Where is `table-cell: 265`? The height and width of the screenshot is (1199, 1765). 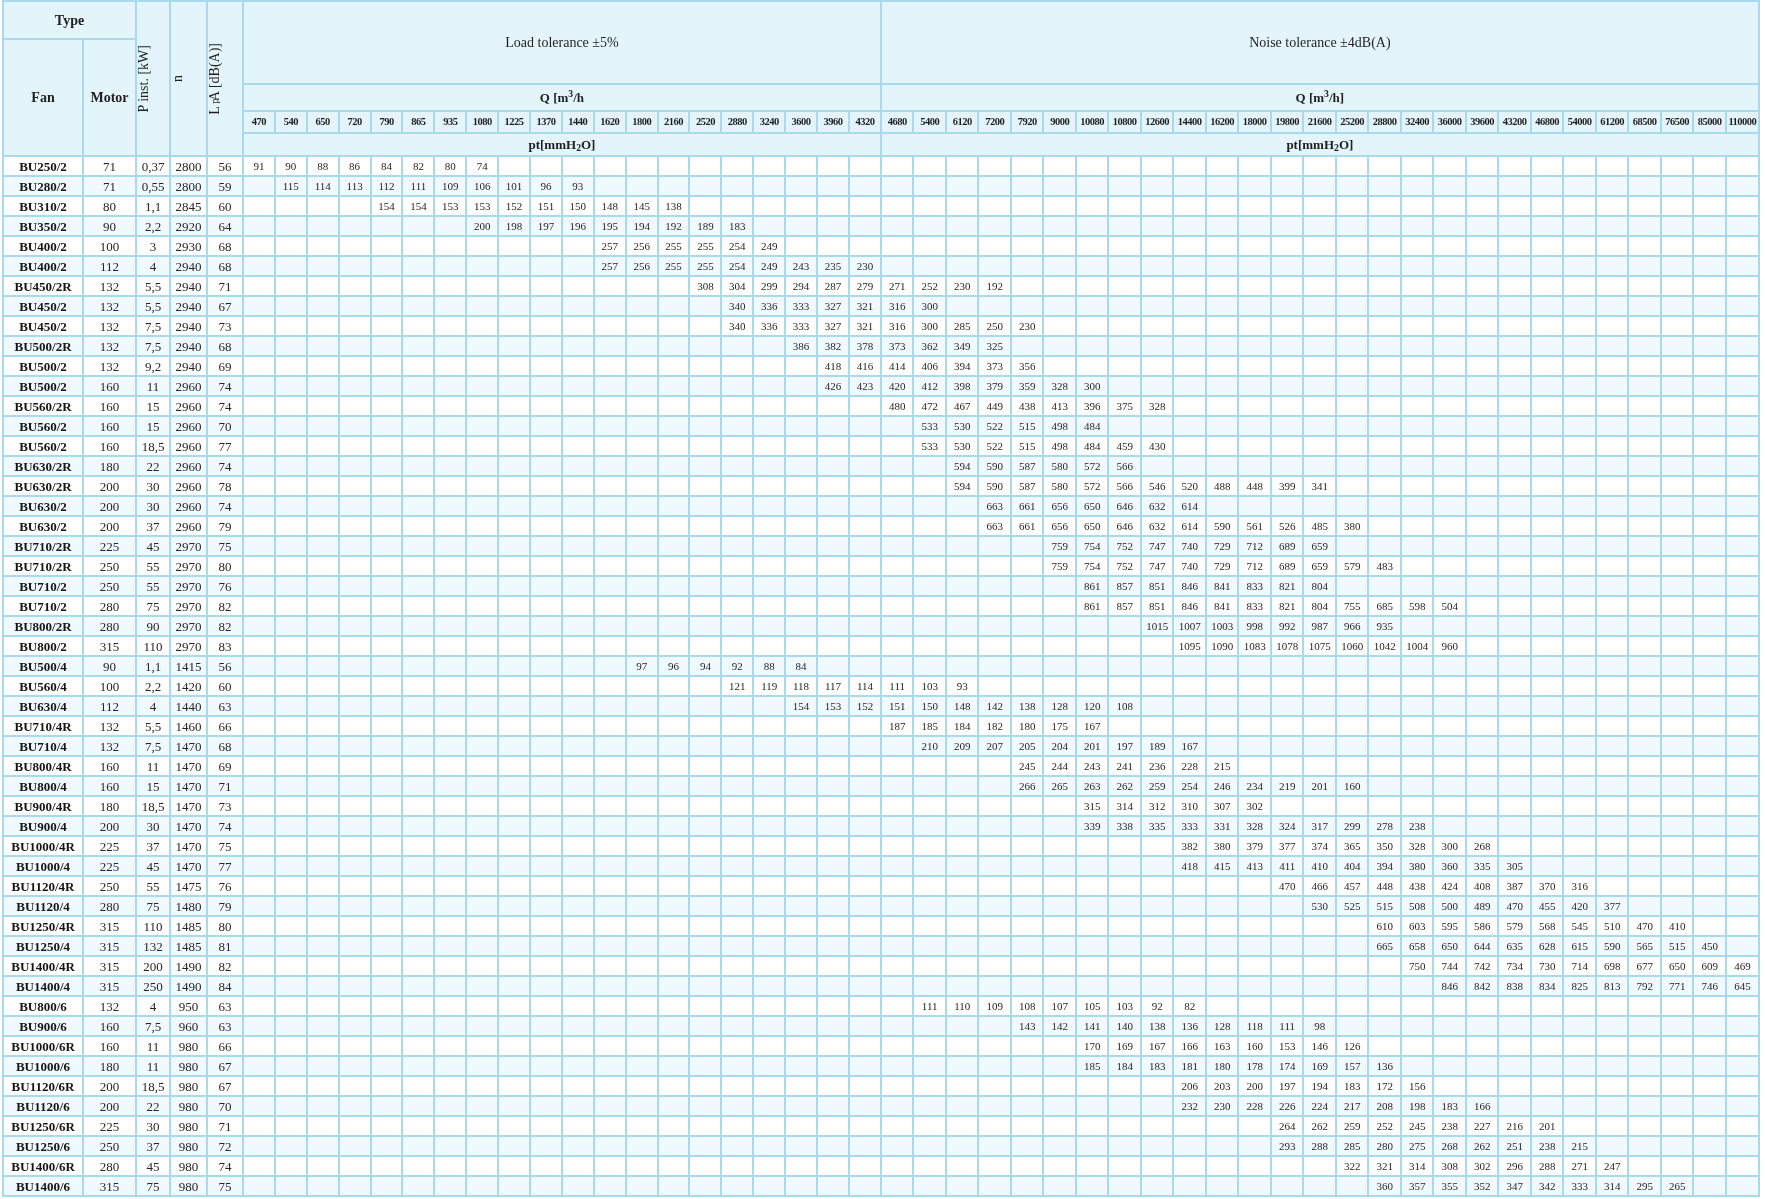 table-cell: 265 is located at coordinates (1677, 1186).